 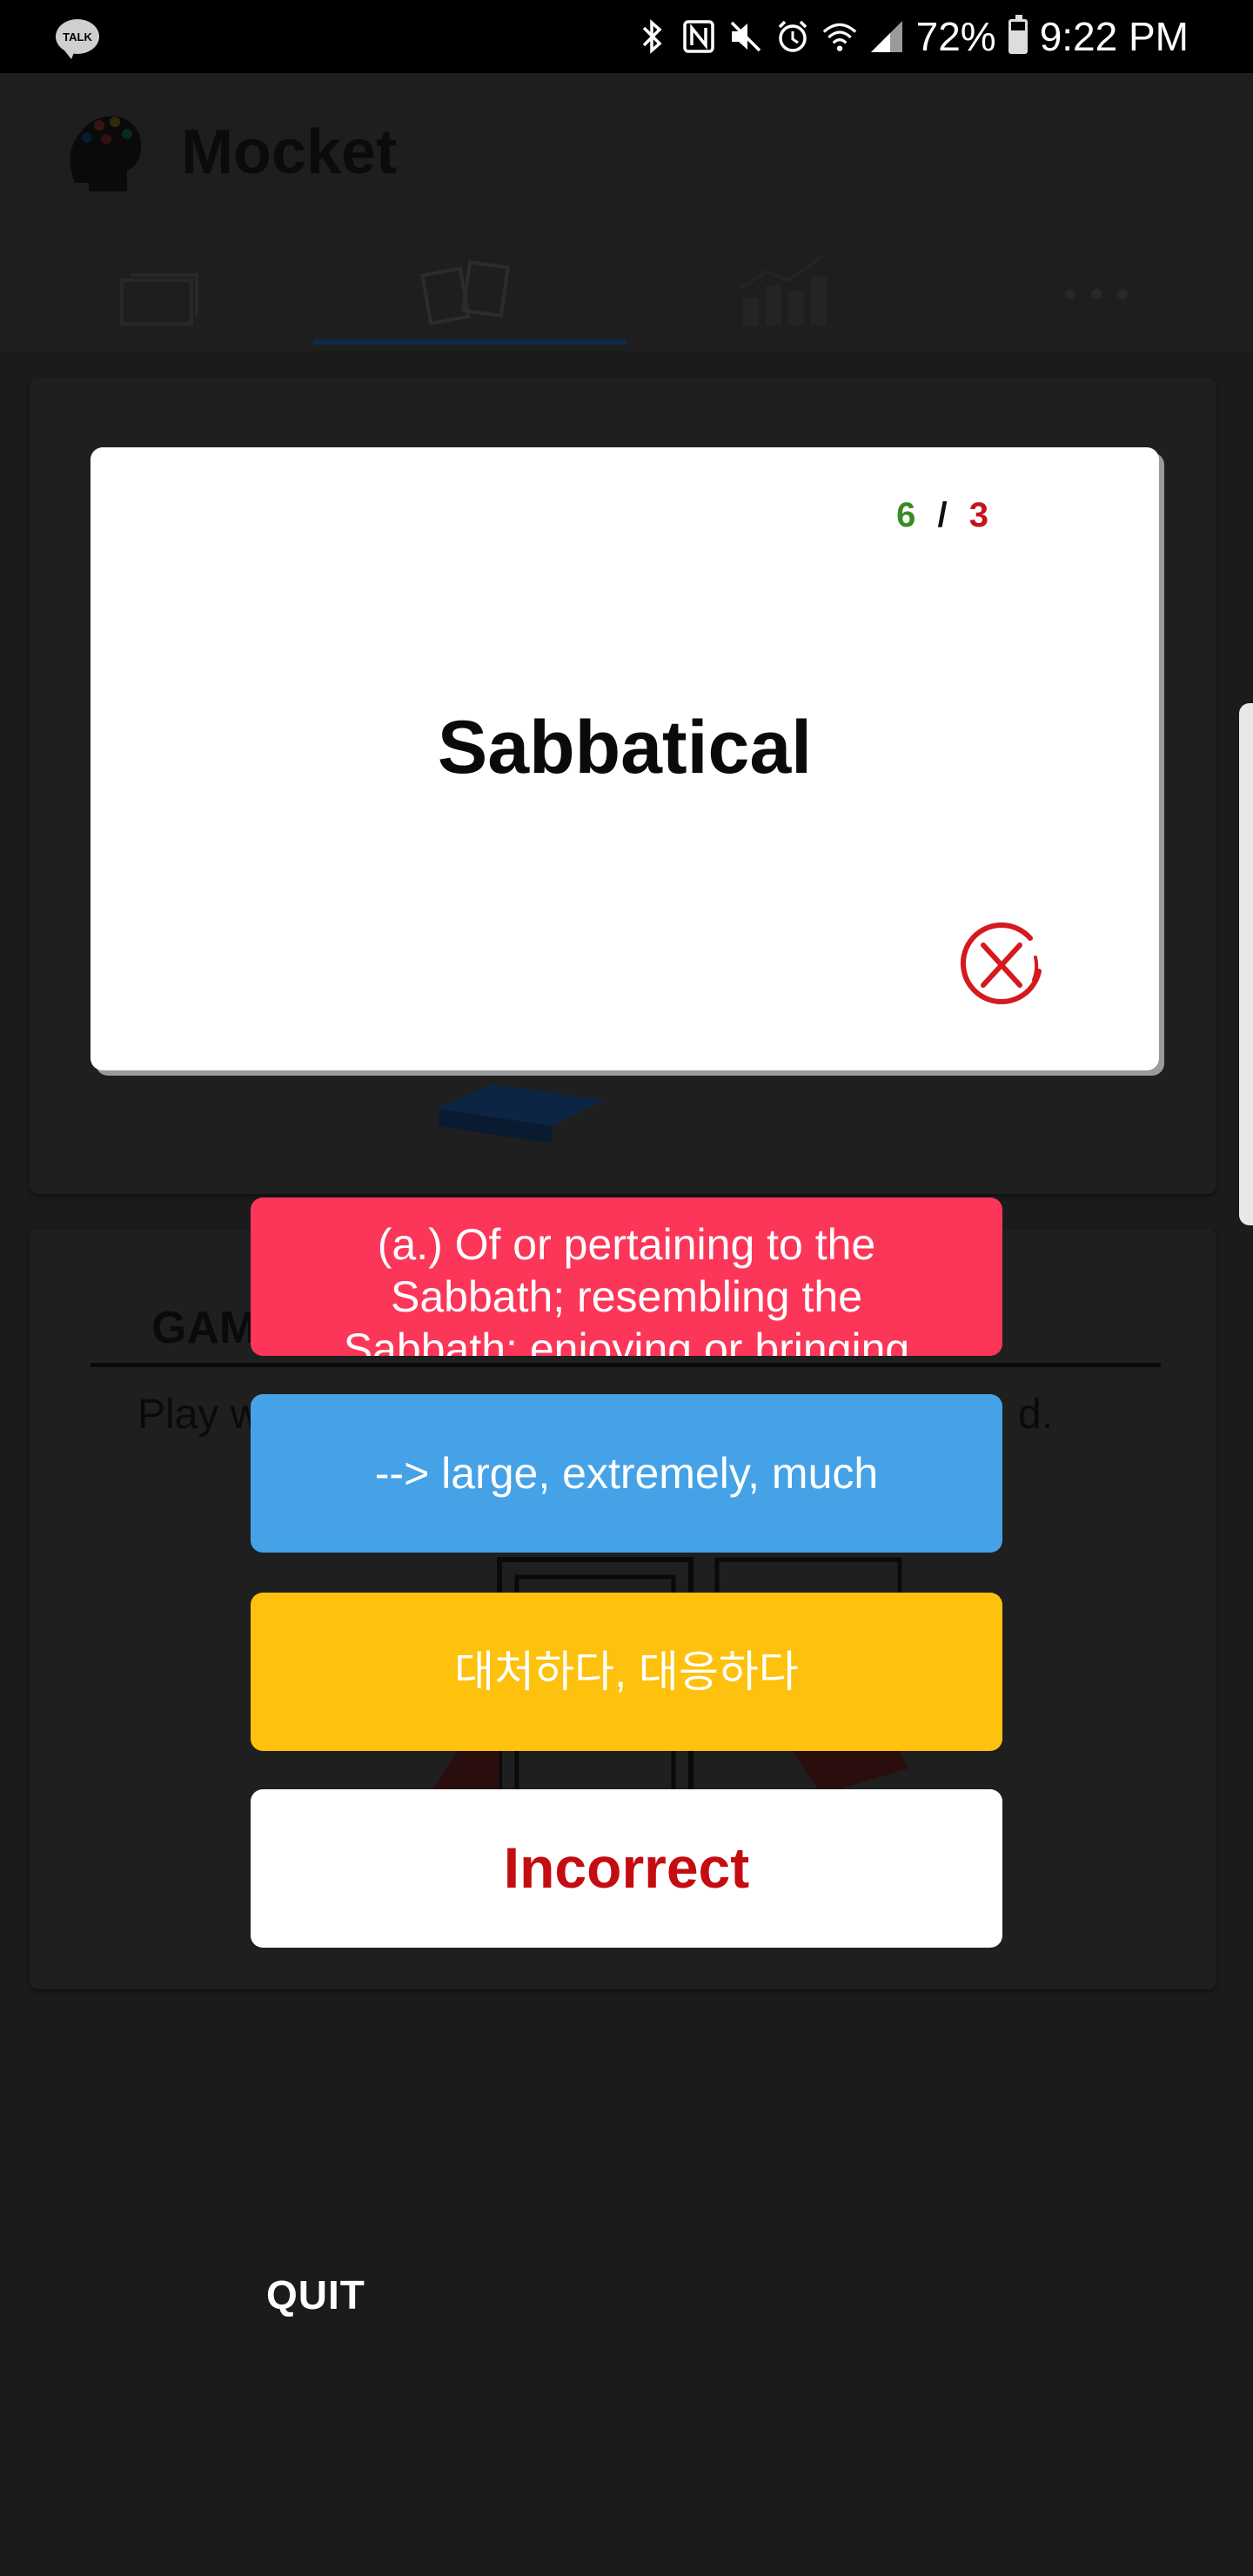 I want to click on app-bar: Mocket, so click(x=626, y=151).